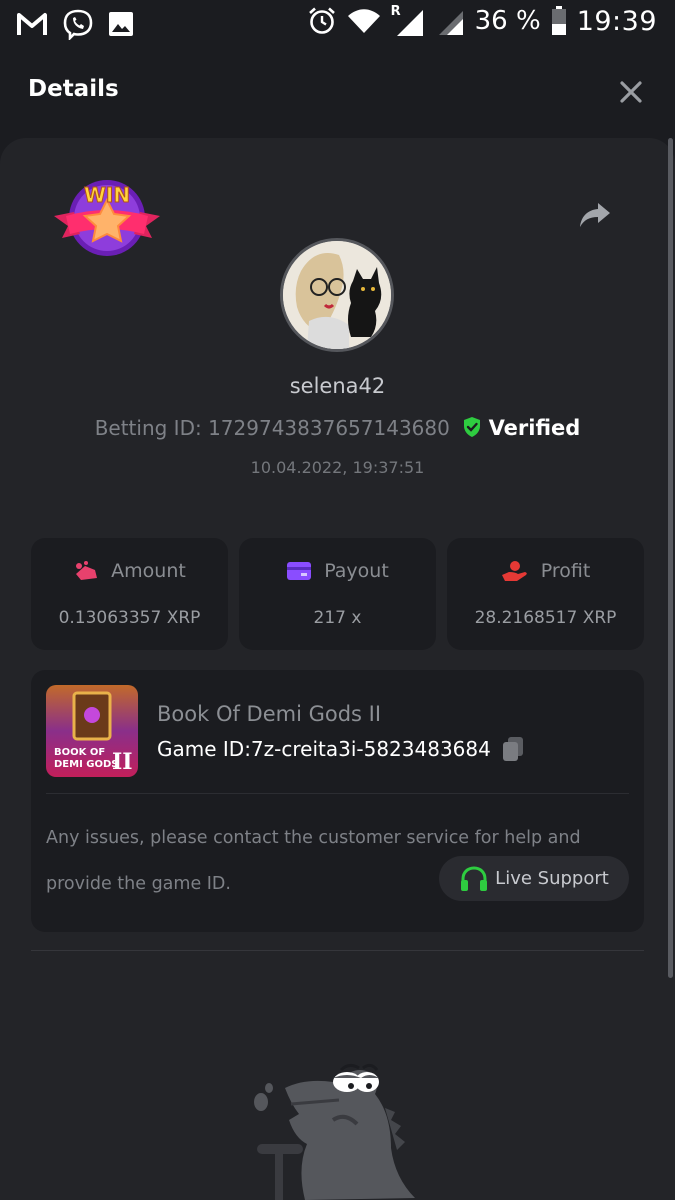 This screenshot has width=675, height=1200. What do you see at coordinates (513, 749) in the screenshot?
I see `copy-icon` at bounding box center [513, 749].